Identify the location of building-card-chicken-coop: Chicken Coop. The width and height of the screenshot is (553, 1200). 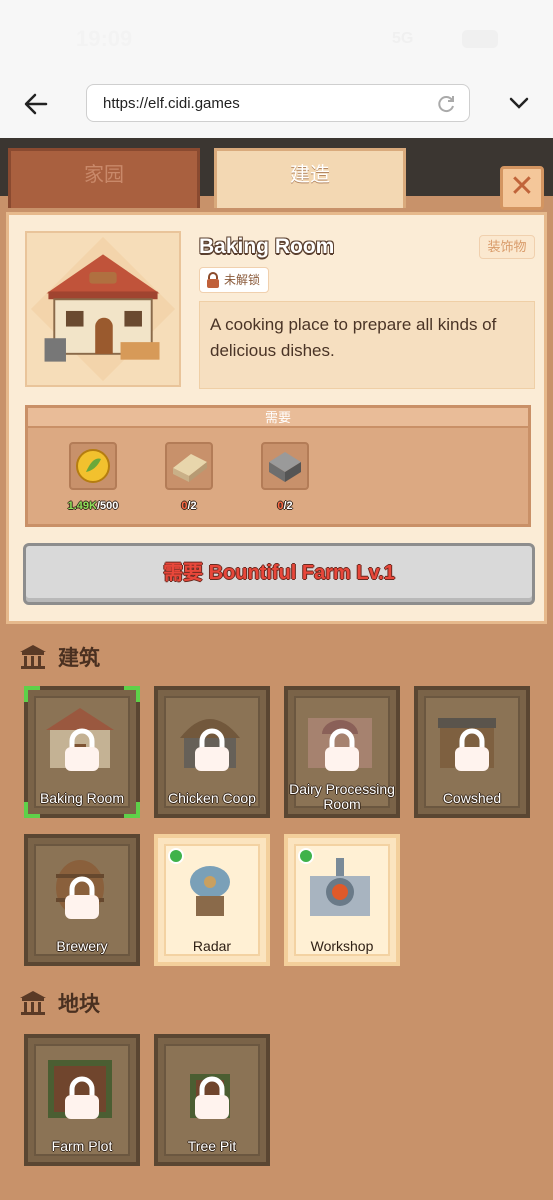
(212, 752).